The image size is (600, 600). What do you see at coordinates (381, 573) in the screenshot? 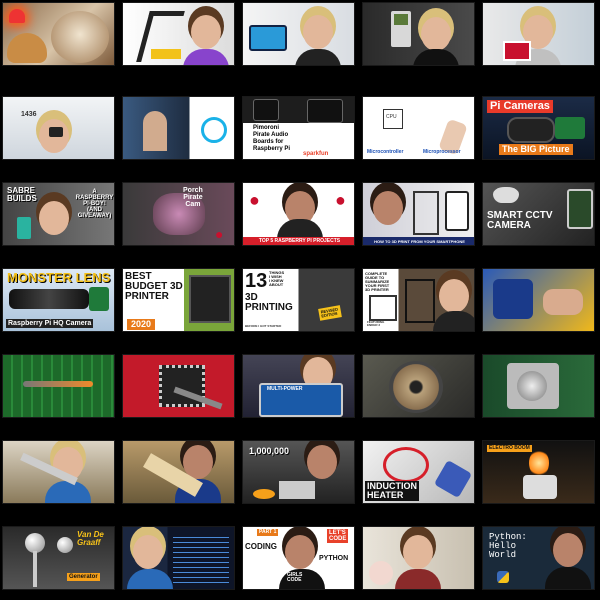
I see `bowl-image` at bounding box center [381, 573].